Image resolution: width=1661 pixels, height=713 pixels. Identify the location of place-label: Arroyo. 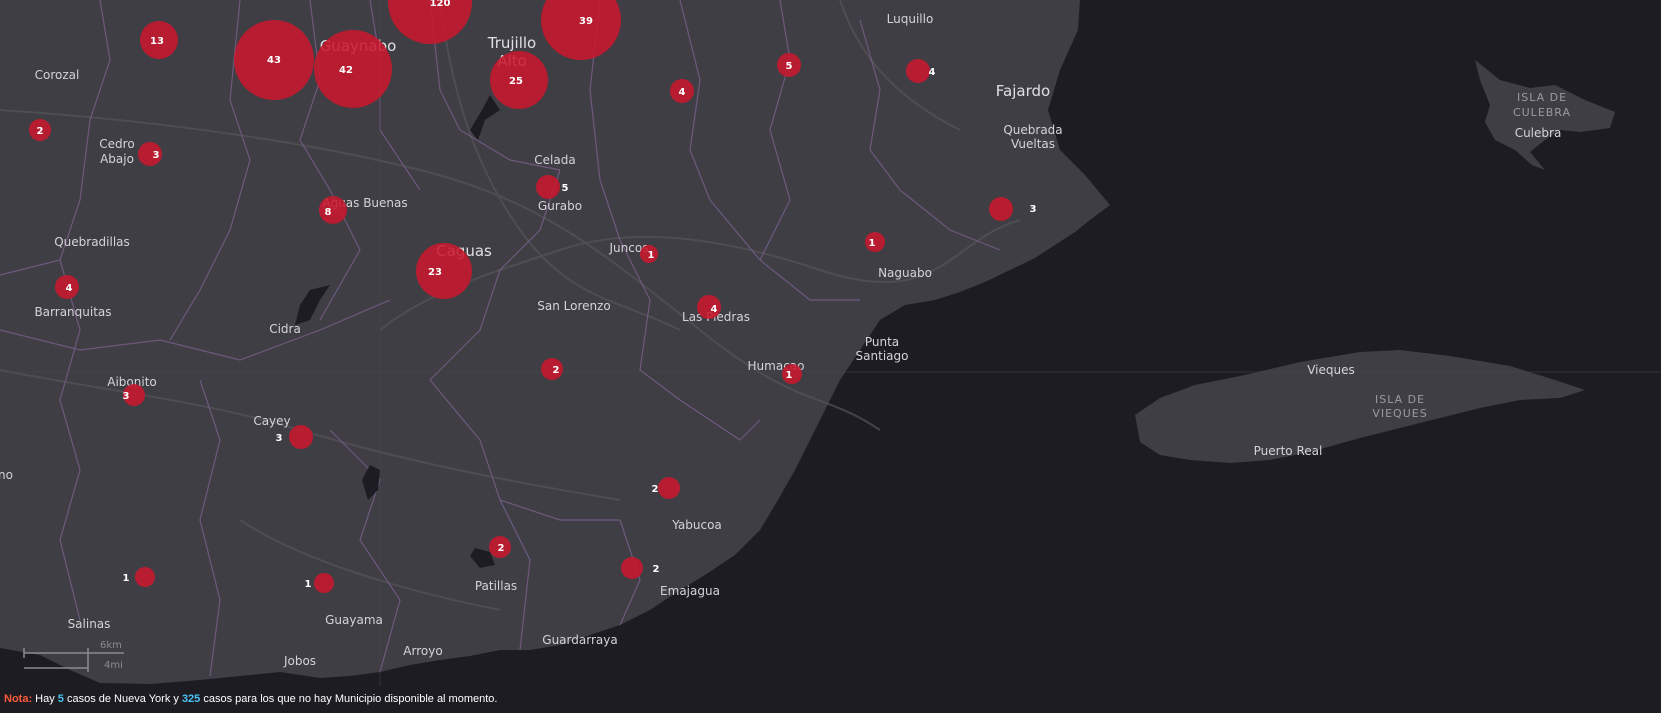
(422, 651).